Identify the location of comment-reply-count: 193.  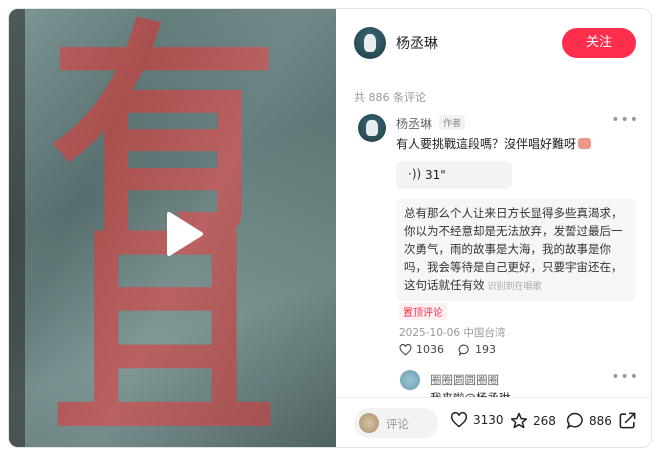
(485, 349).